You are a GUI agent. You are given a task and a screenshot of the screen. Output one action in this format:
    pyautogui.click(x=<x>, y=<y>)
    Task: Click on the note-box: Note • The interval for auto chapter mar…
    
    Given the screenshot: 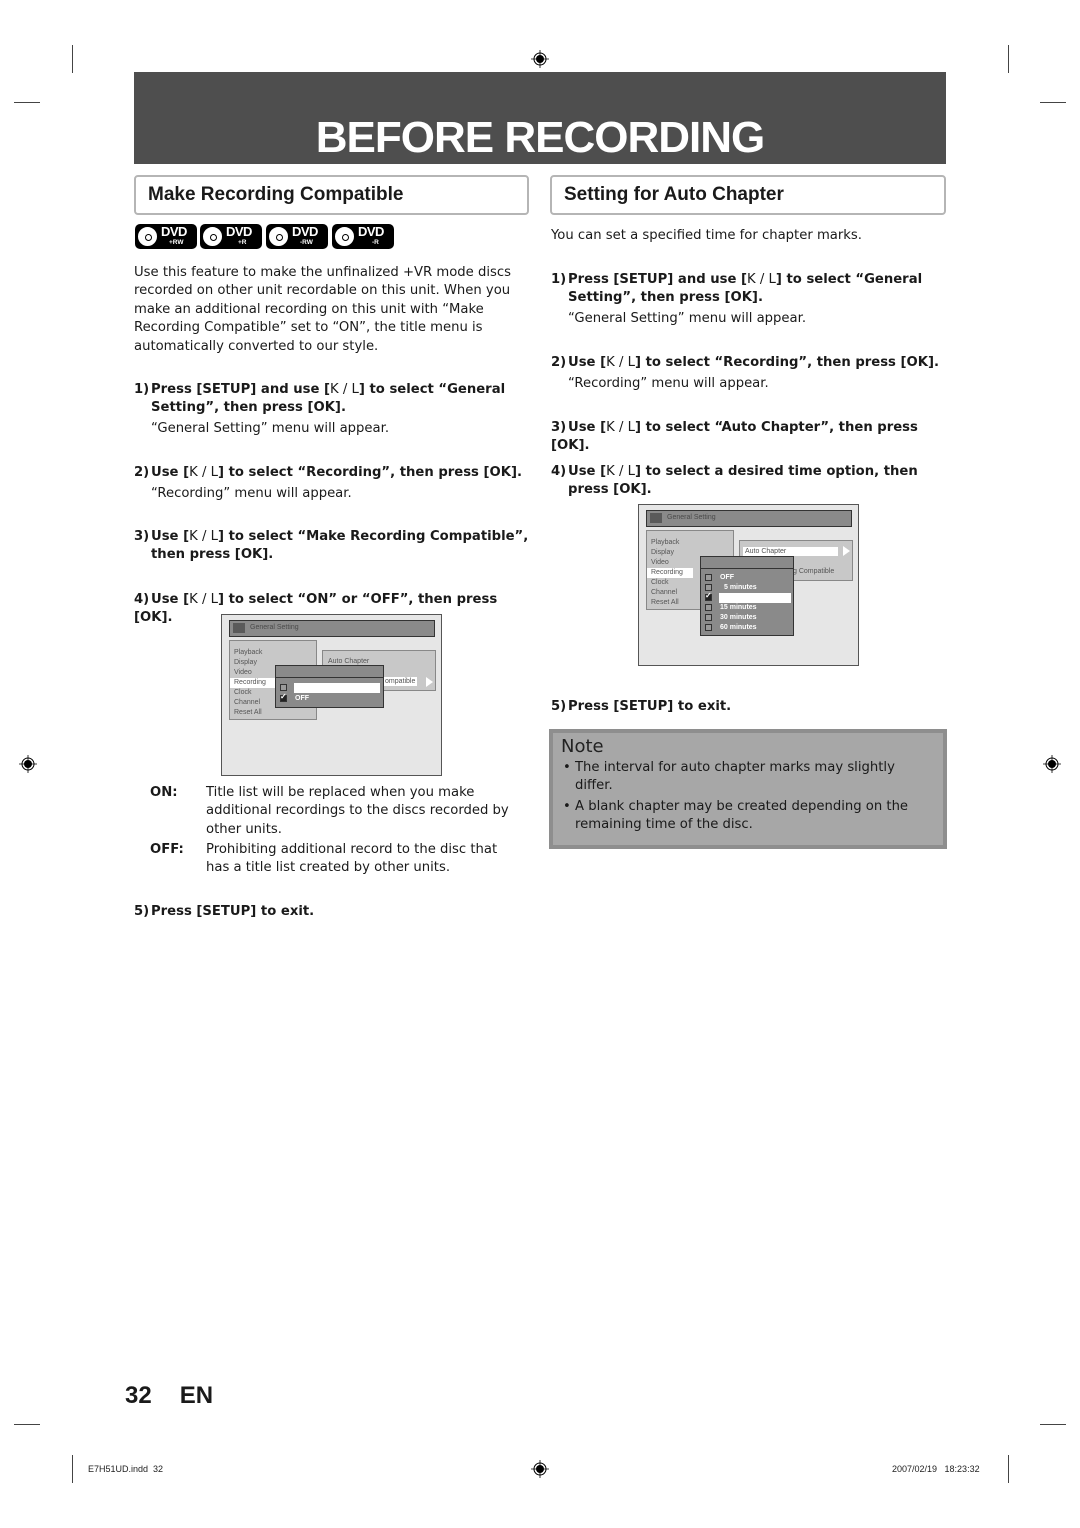 What is the action you would take?
    pyautogui.click(x=748, y=789)
    